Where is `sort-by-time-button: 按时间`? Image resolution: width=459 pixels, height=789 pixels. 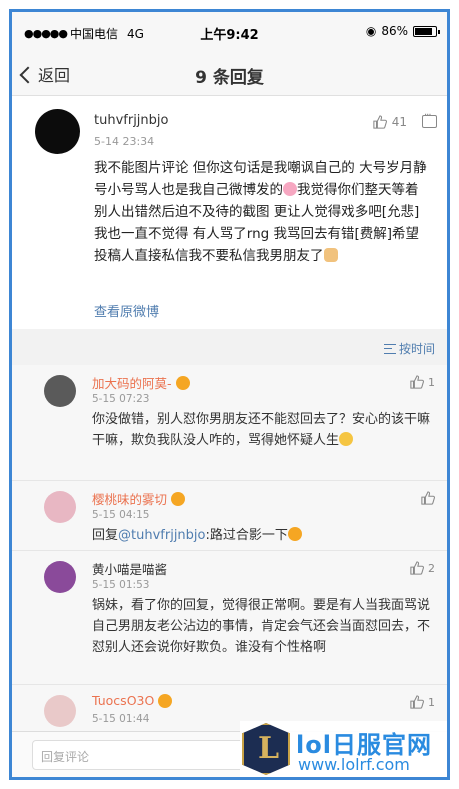
sort-by-time-button: 按时间 is located at coordinates (409, 348).